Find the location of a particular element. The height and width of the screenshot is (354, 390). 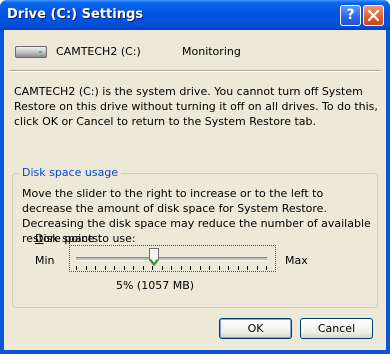

help-button: ? is located at coordinates (350, 15).